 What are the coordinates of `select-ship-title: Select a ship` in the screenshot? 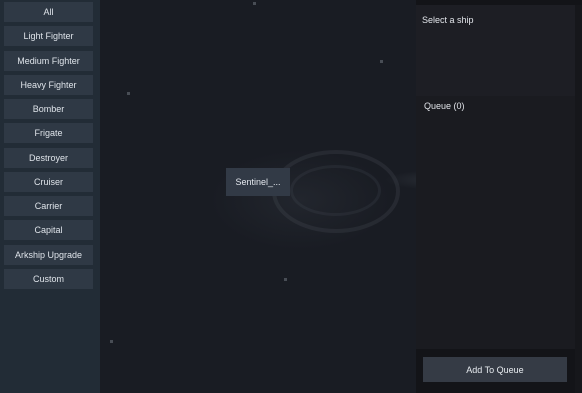 It's located at (448, 20).